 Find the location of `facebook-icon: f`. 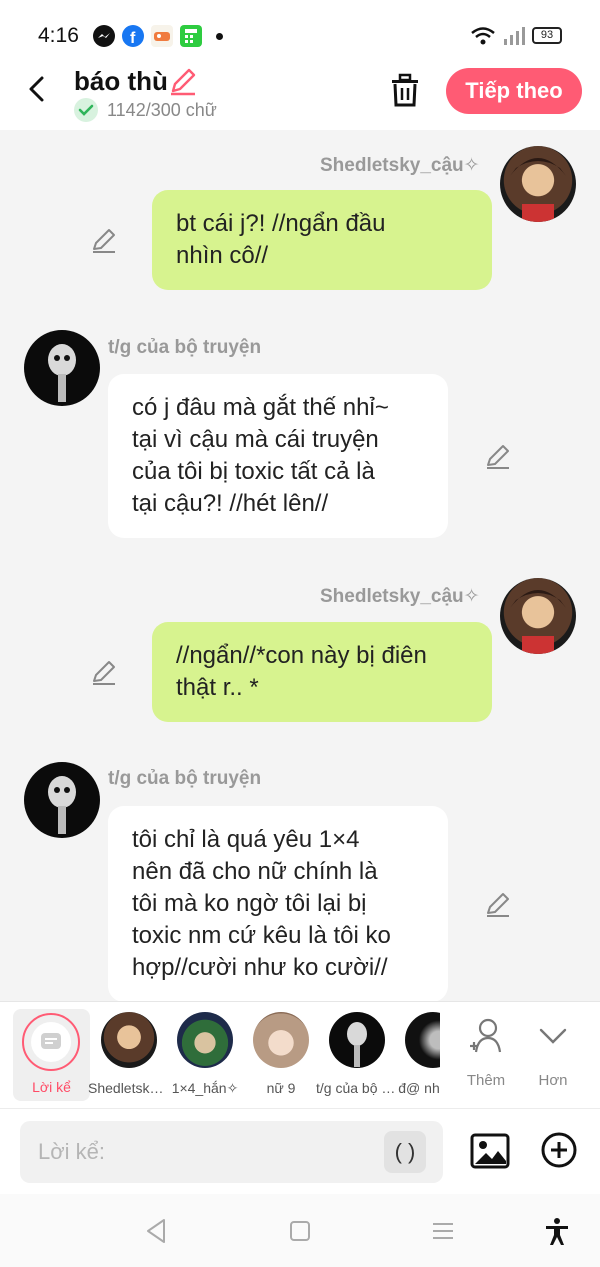

facebook-icon: f is located at coordinates (133, 36).